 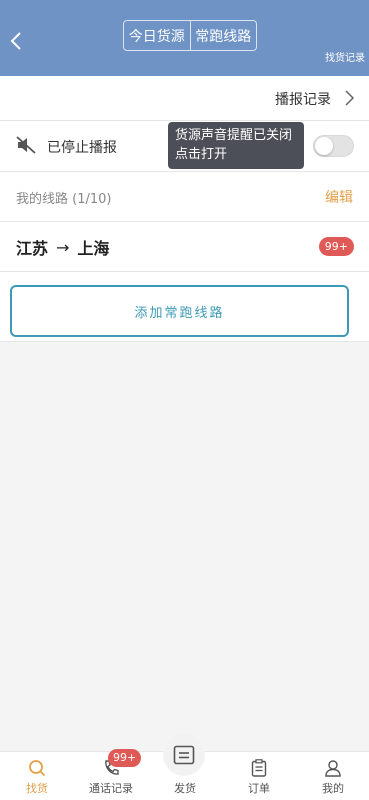 I want to click on sound-off-tooltip: 货源声音提醒已关闭 点击打开, so click(x=236, y=145).